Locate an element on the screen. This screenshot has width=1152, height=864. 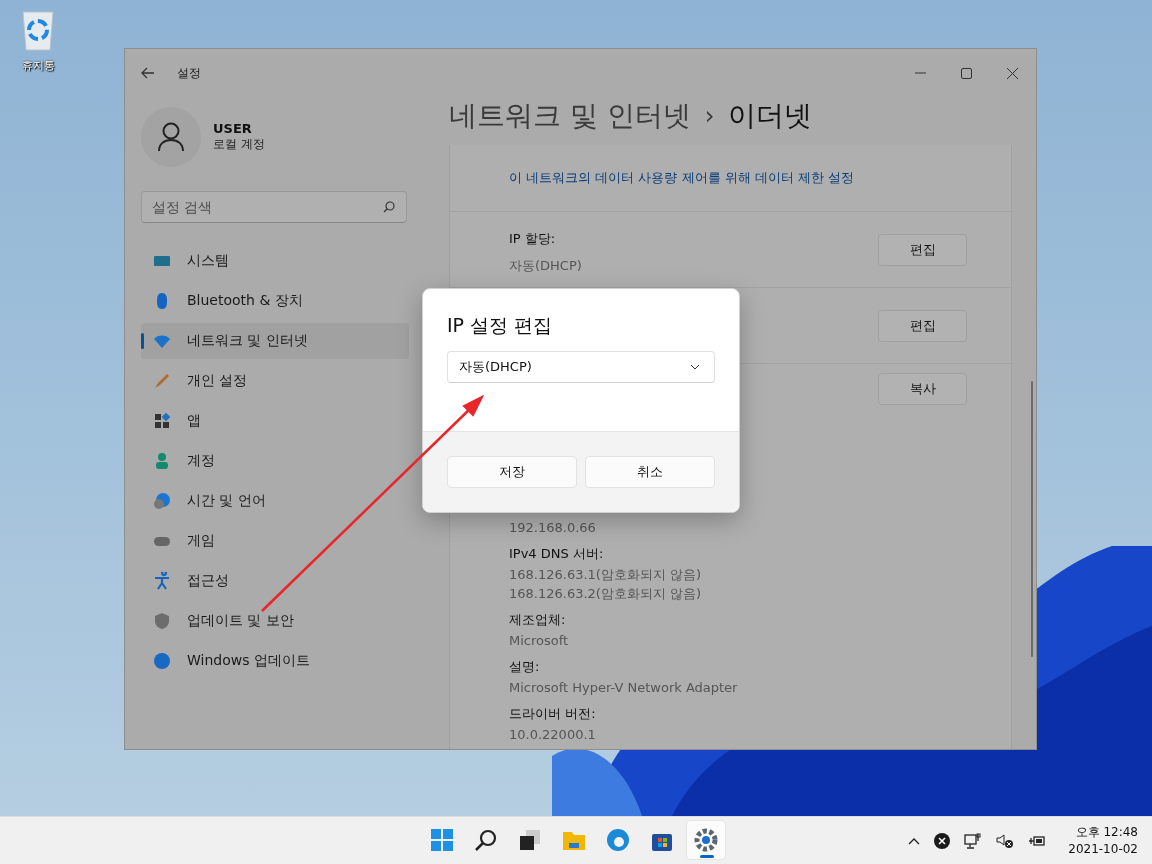
clock-date: 2021-10-02 is located at coordinates (1103, 849).